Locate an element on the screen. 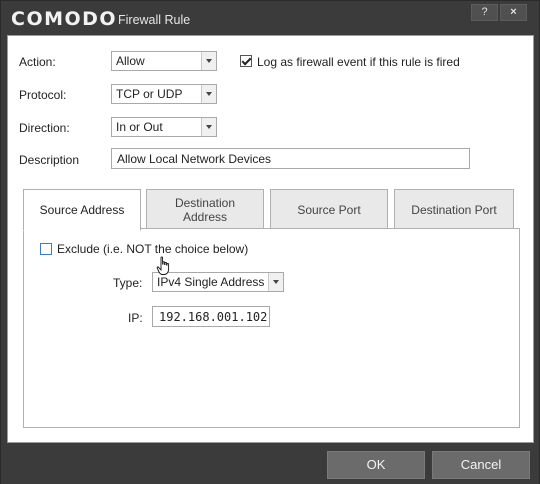 This screenshot has width=540, height=484. ip-address-input: 192.168.001.102 is located at coordinates (211, 316).